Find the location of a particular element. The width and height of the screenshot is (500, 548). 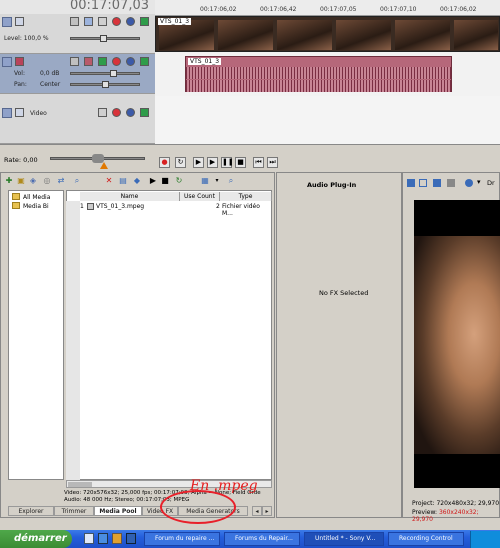

video-clip: VTS_01_3 is located at coordinates (327, 34).